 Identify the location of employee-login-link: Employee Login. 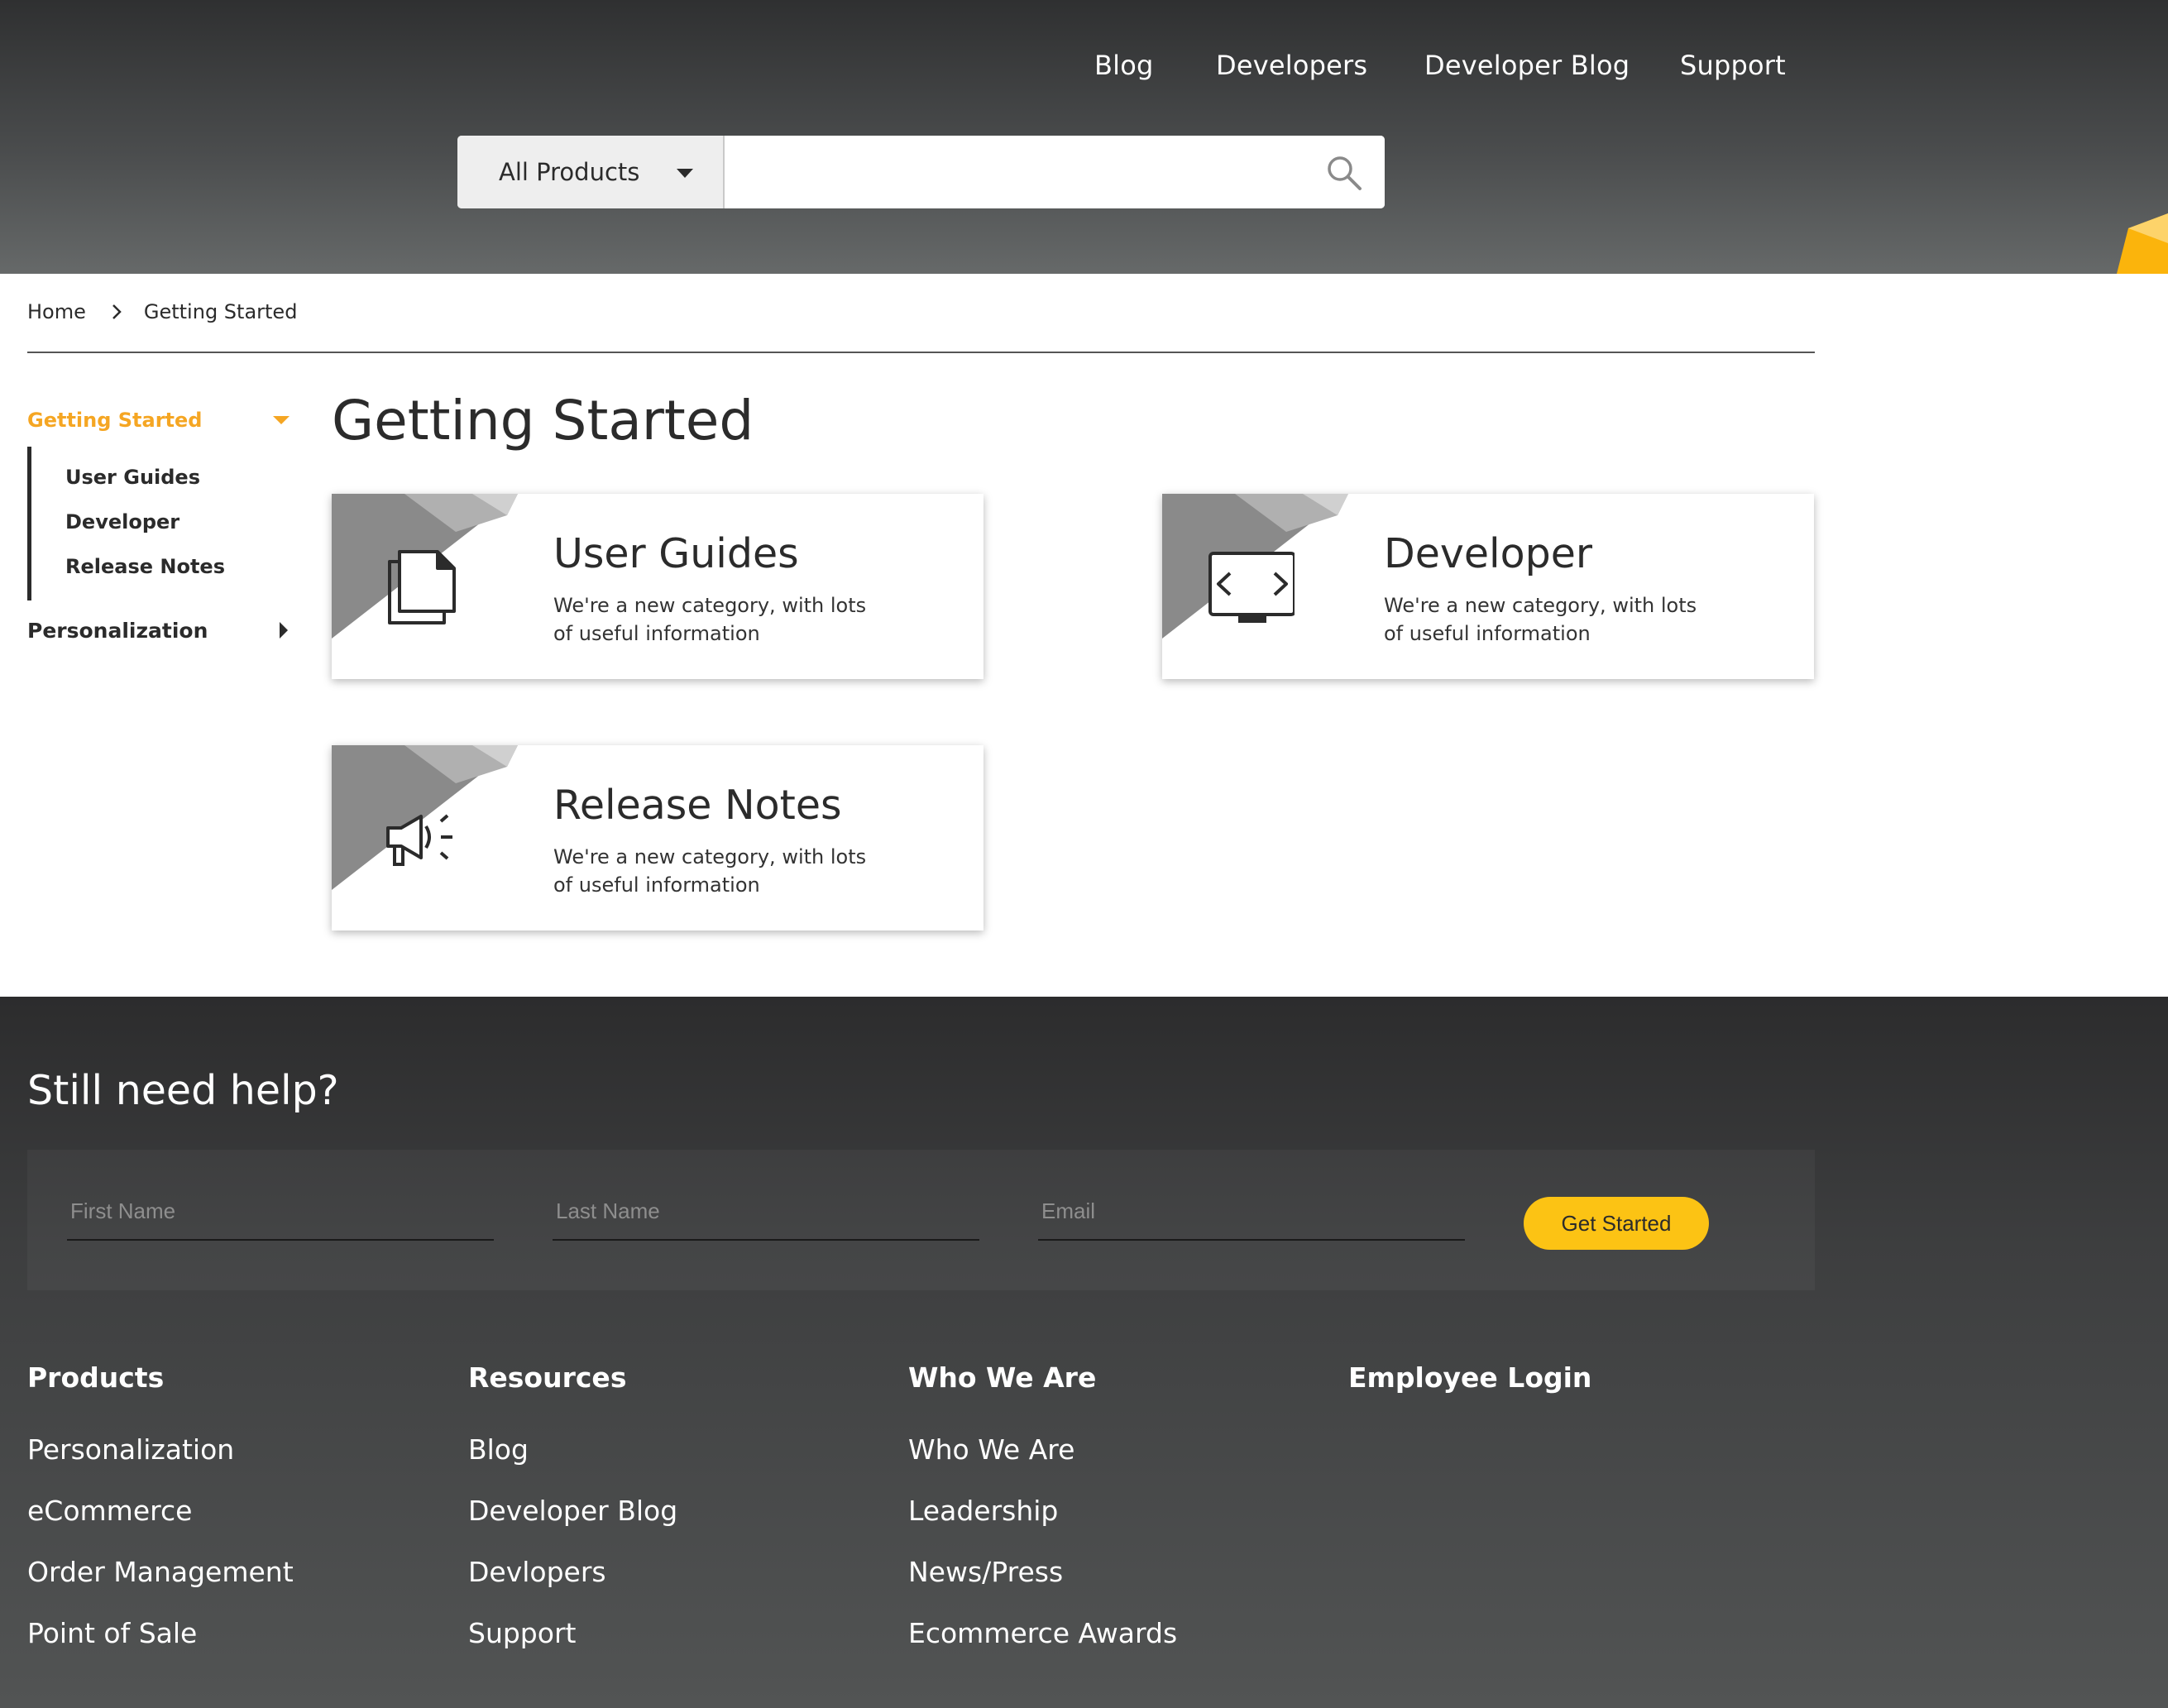
(1470, 1378).